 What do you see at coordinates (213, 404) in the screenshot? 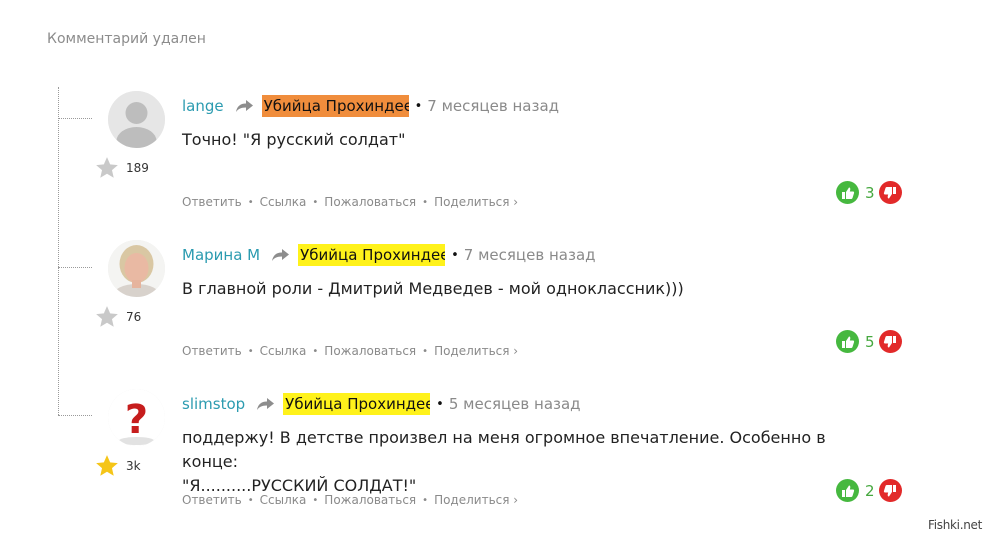
I see `author-link: slimstop` at bounding box center [213, 404].